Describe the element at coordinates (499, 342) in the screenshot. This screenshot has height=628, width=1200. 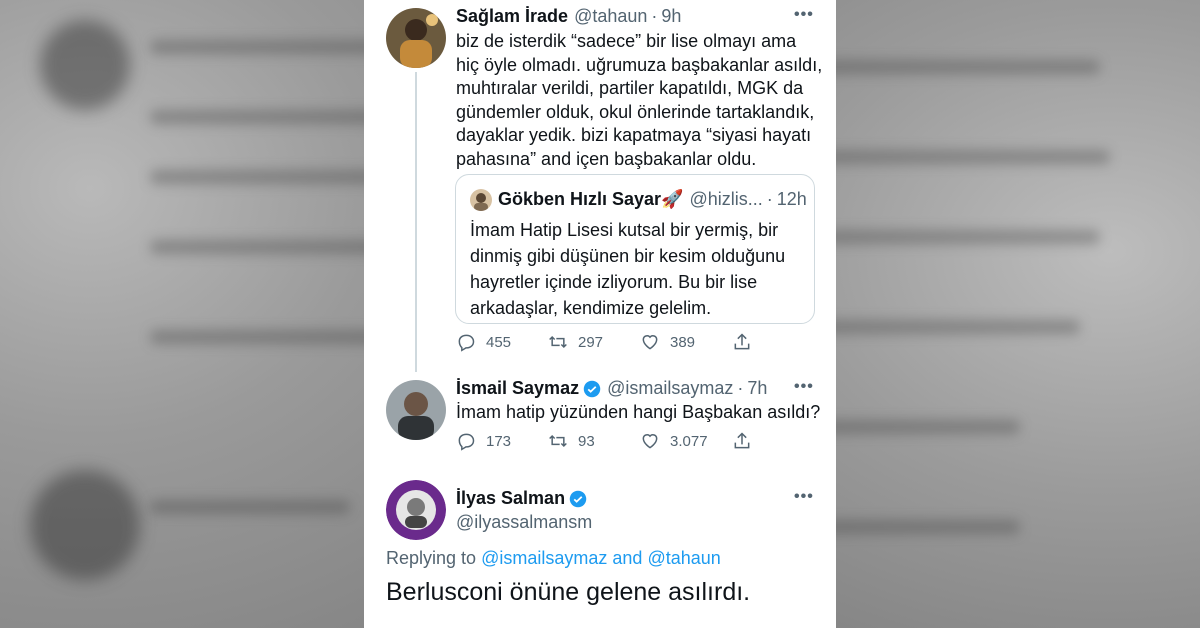
I see `reply-count: 455` at that location.